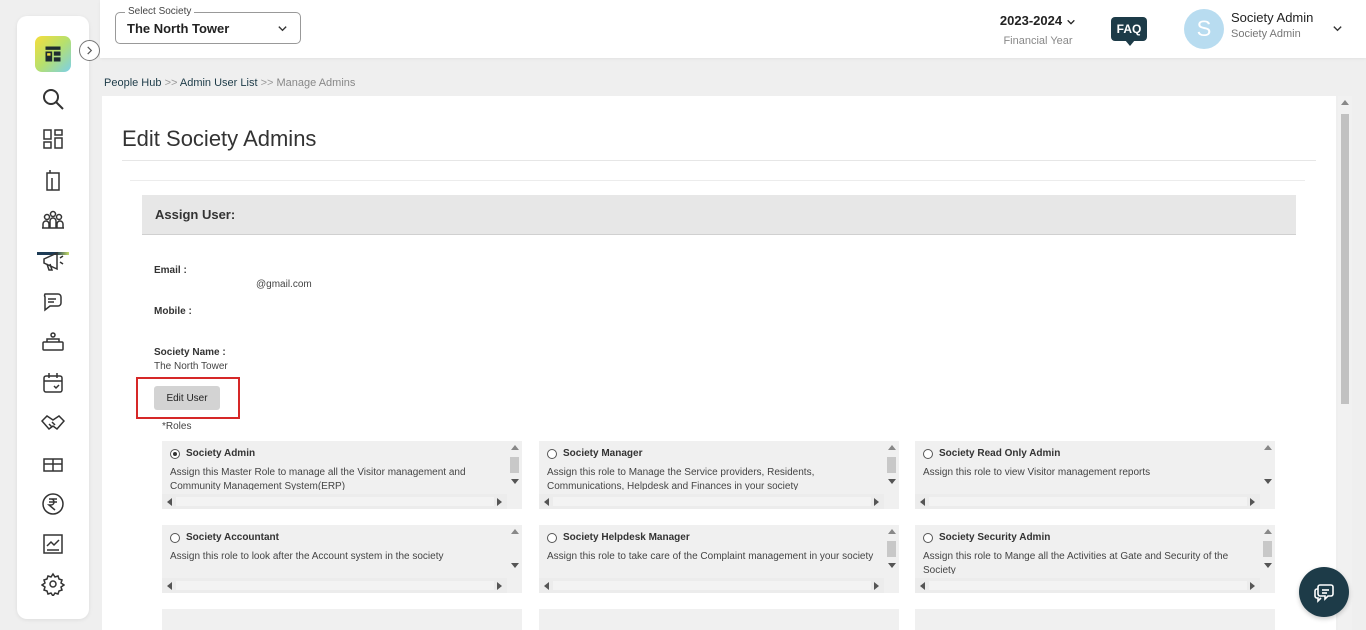 The height and width of the screenshot is (630, 1366). Describe the element at coordinates (995, 537) in the screenshot. I see `role-title: Society Security Admin` at that location.